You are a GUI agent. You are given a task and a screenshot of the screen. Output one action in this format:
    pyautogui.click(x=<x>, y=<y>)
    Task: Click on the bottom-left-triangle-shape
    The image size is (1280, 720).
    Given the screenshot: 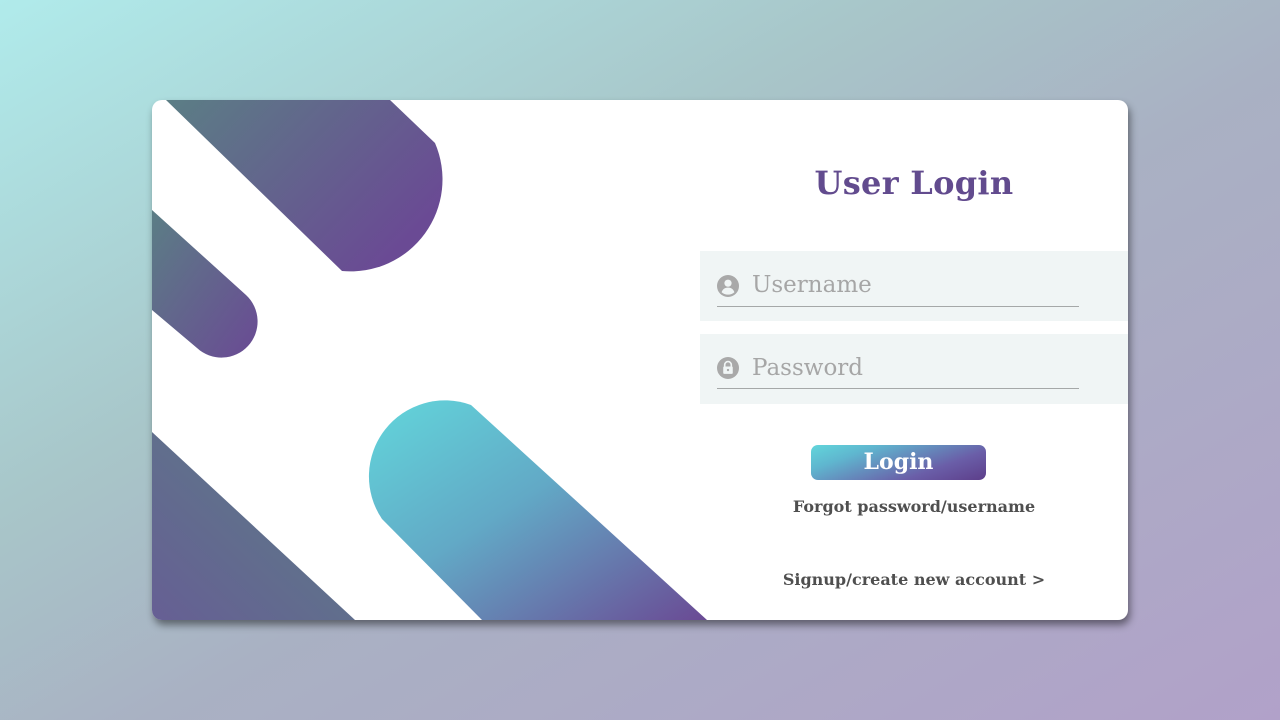 What is the action you would take?
    pyautogui.click(x=253, y=526)
    